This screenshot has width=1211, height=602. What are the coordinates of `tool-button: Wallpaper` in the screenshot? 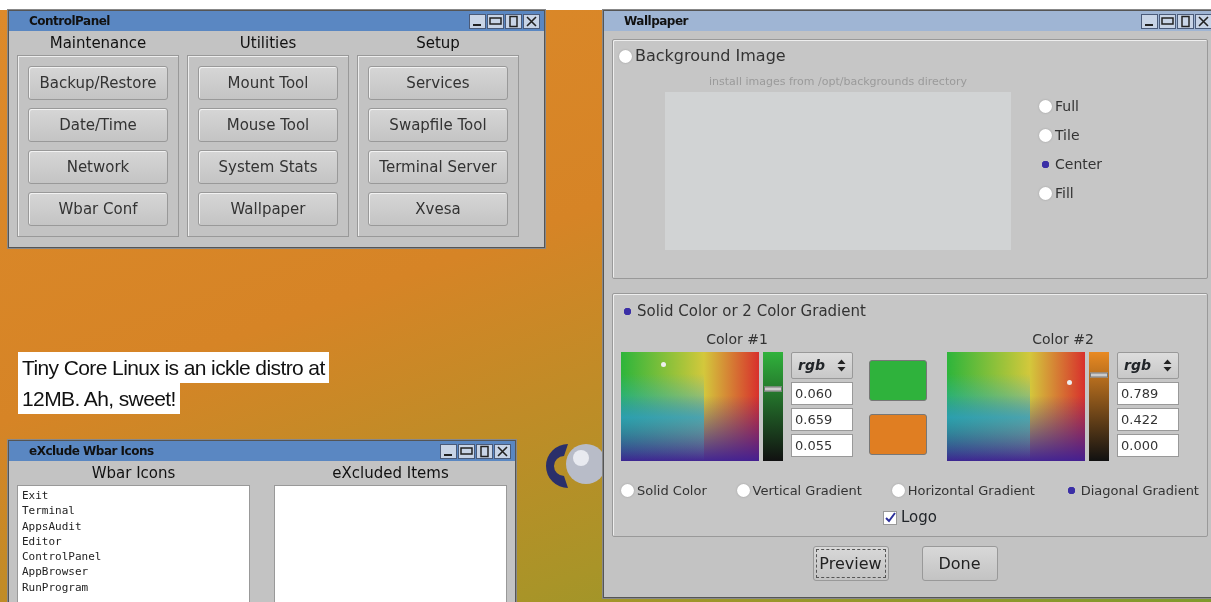 It's located at (268, 209).